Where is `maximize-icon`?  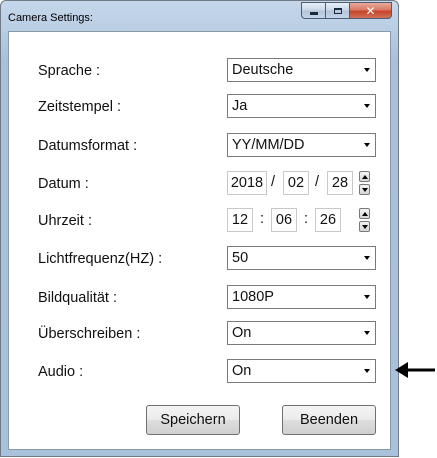 maximize-icon is located at coordinates (337, 10).